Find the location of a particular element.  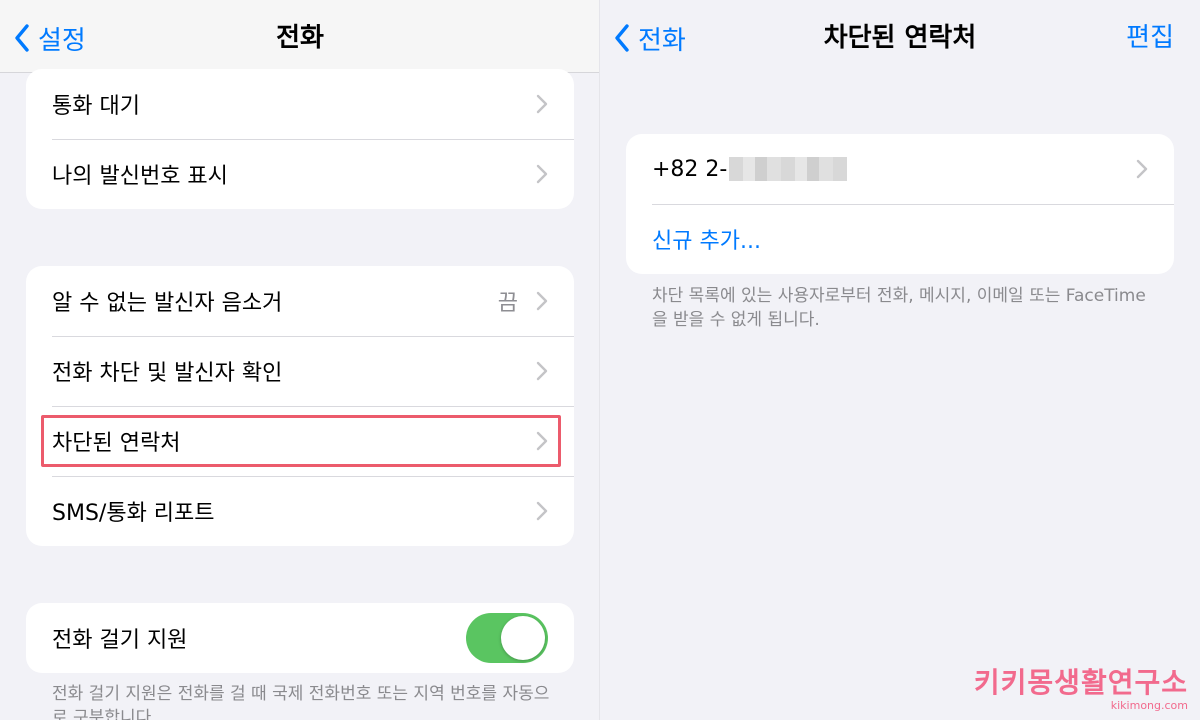

settings-group-dial-assist: 전화 걸기 지원 is located at coordinates (300, 638).